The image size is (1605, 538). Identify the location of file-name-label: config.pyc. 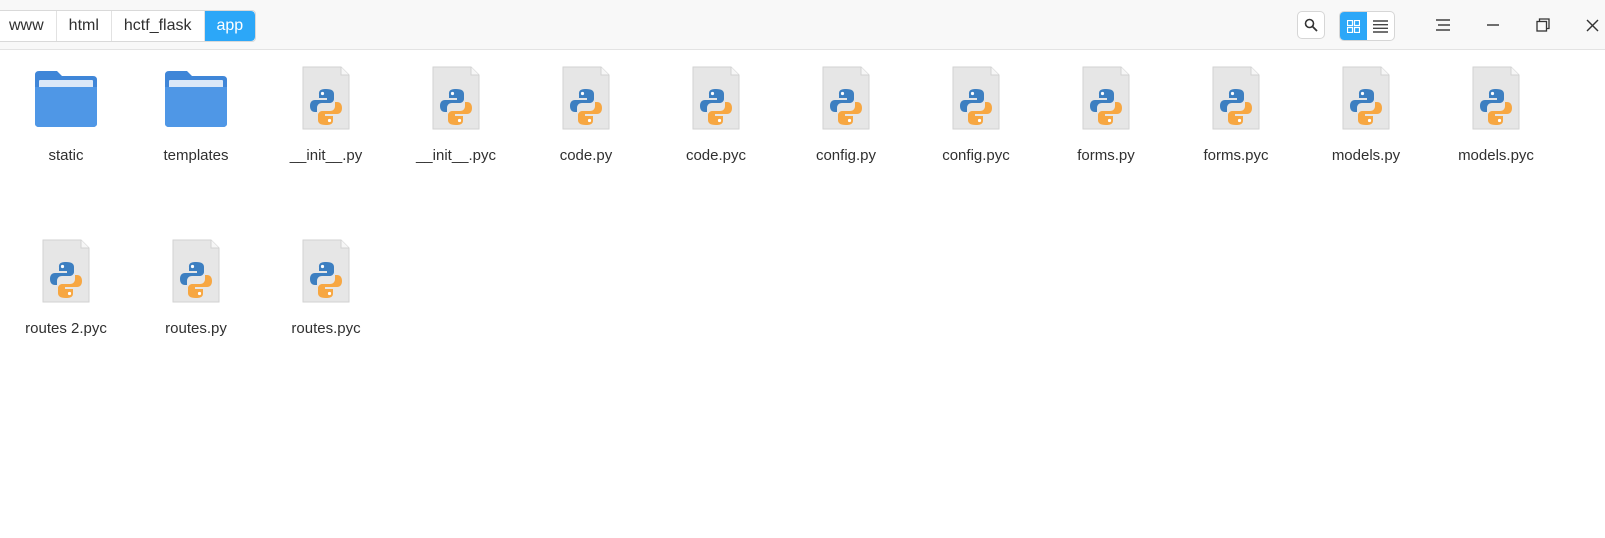
(976, 155).